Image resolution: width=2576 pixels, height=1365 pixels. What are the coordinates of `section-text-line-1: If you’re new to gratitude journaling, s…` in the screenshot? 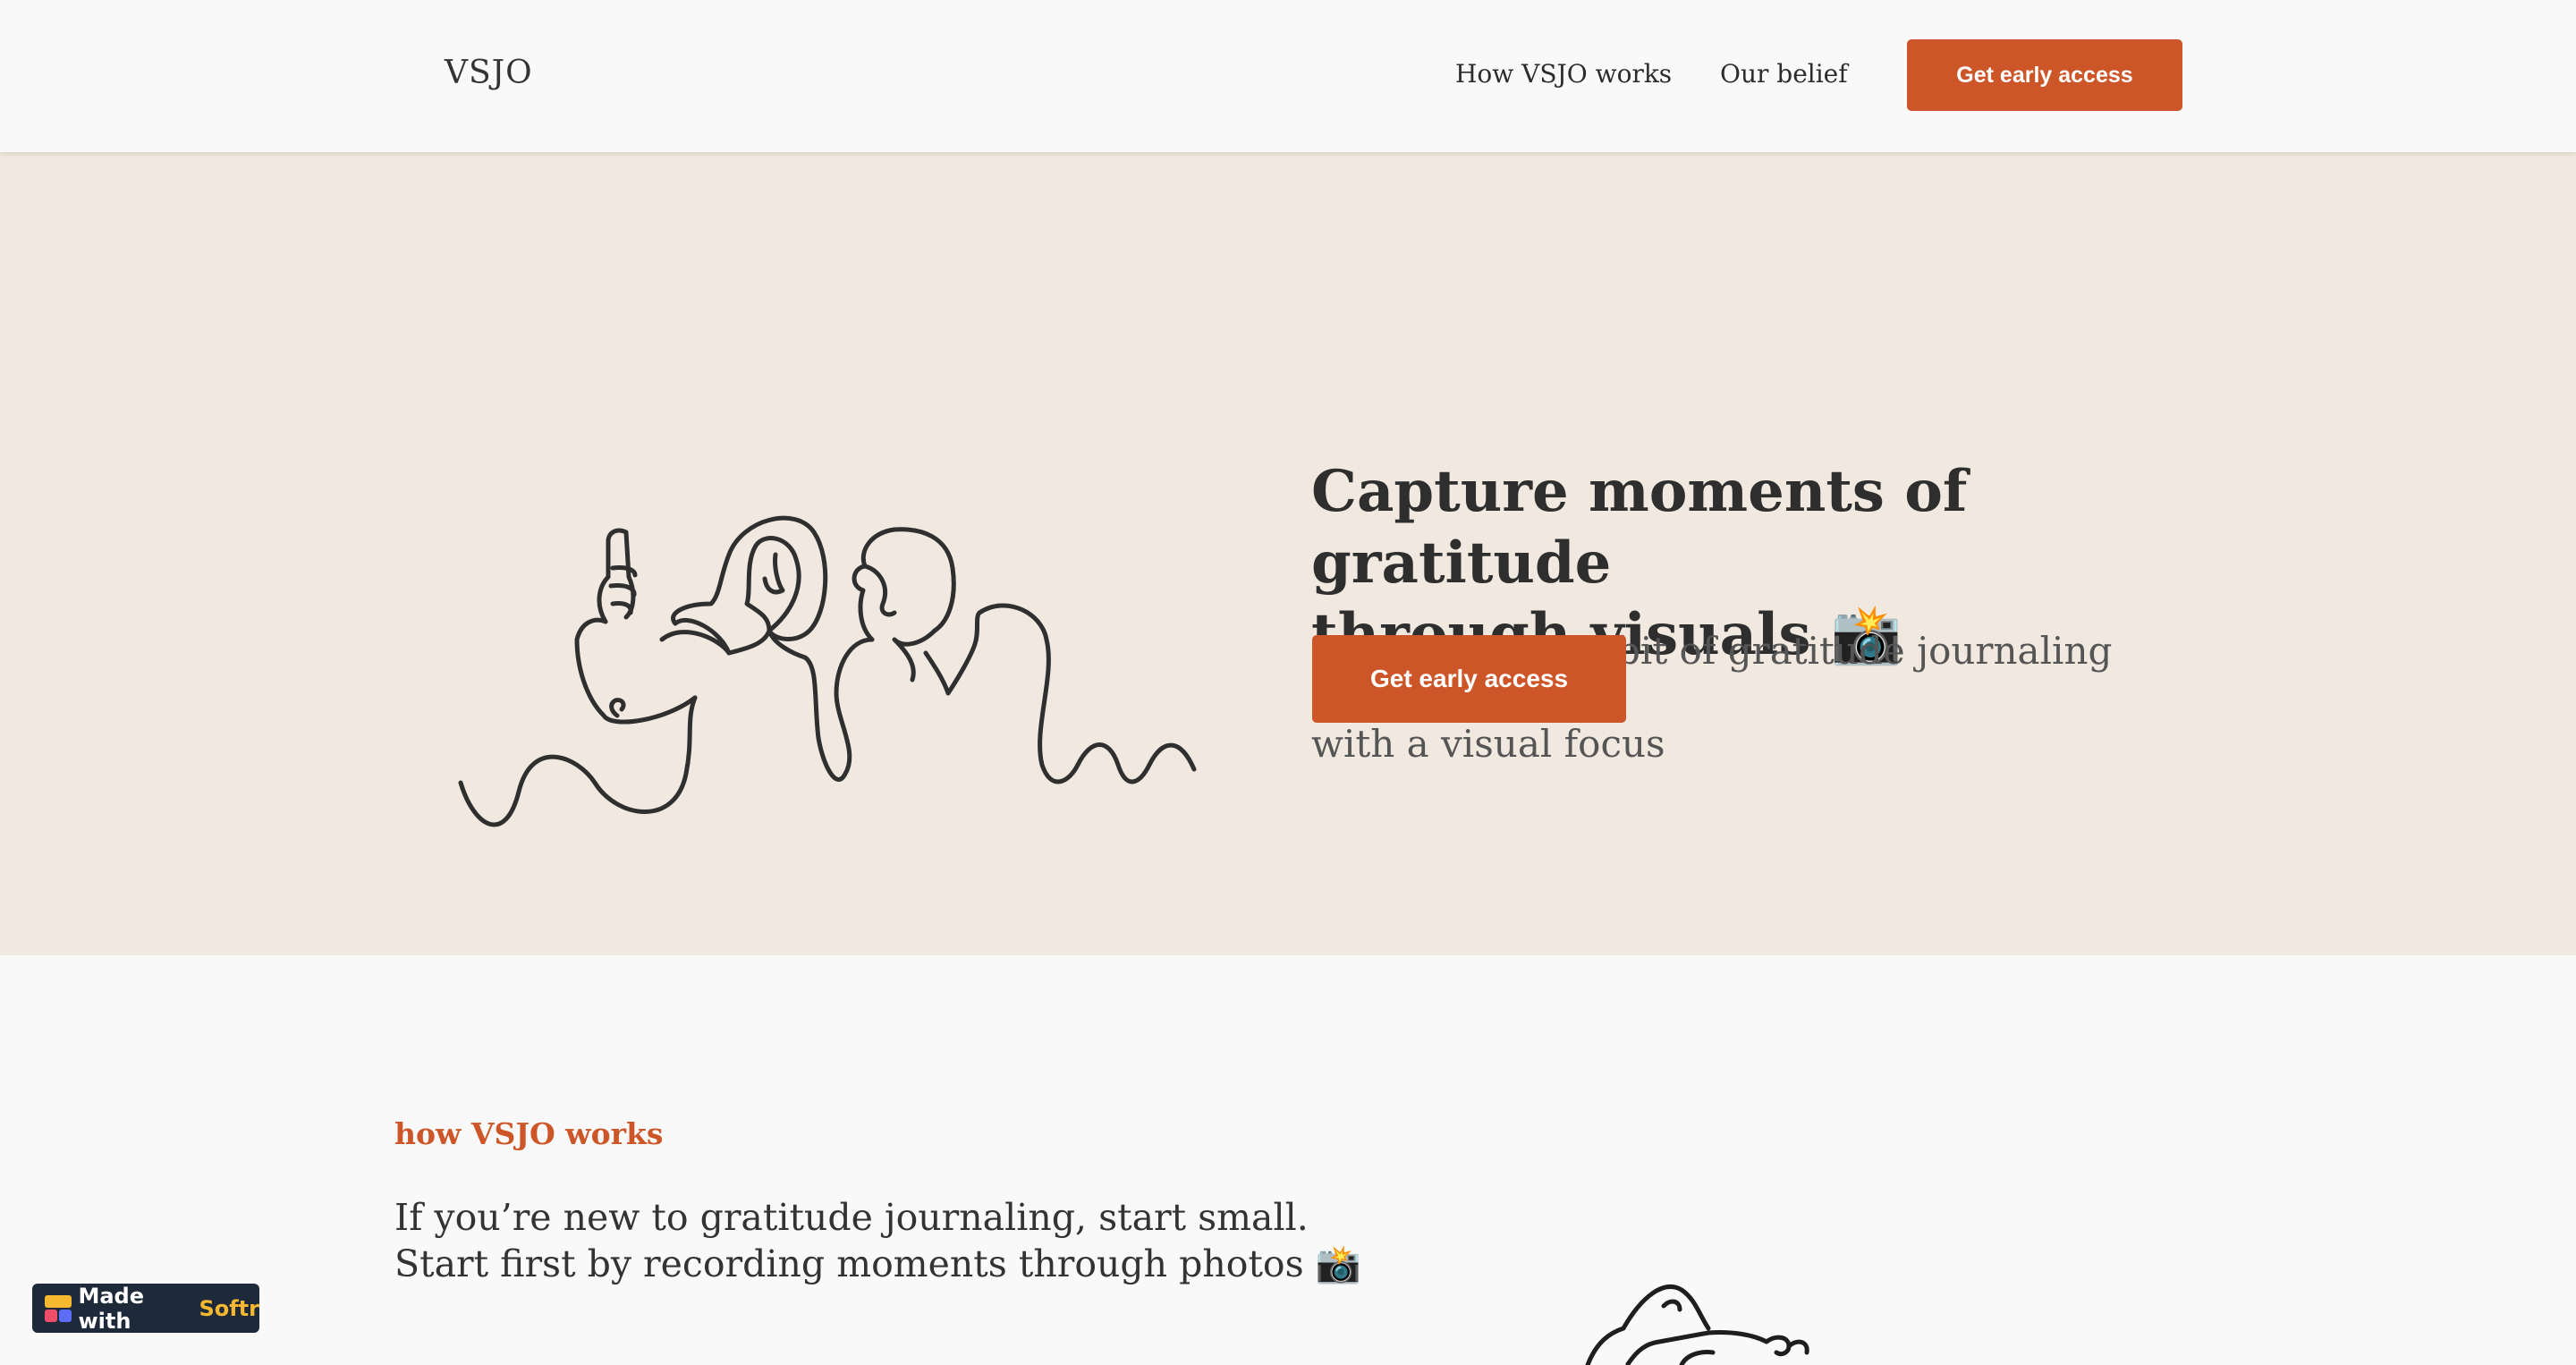 It's located at (851, 1217).